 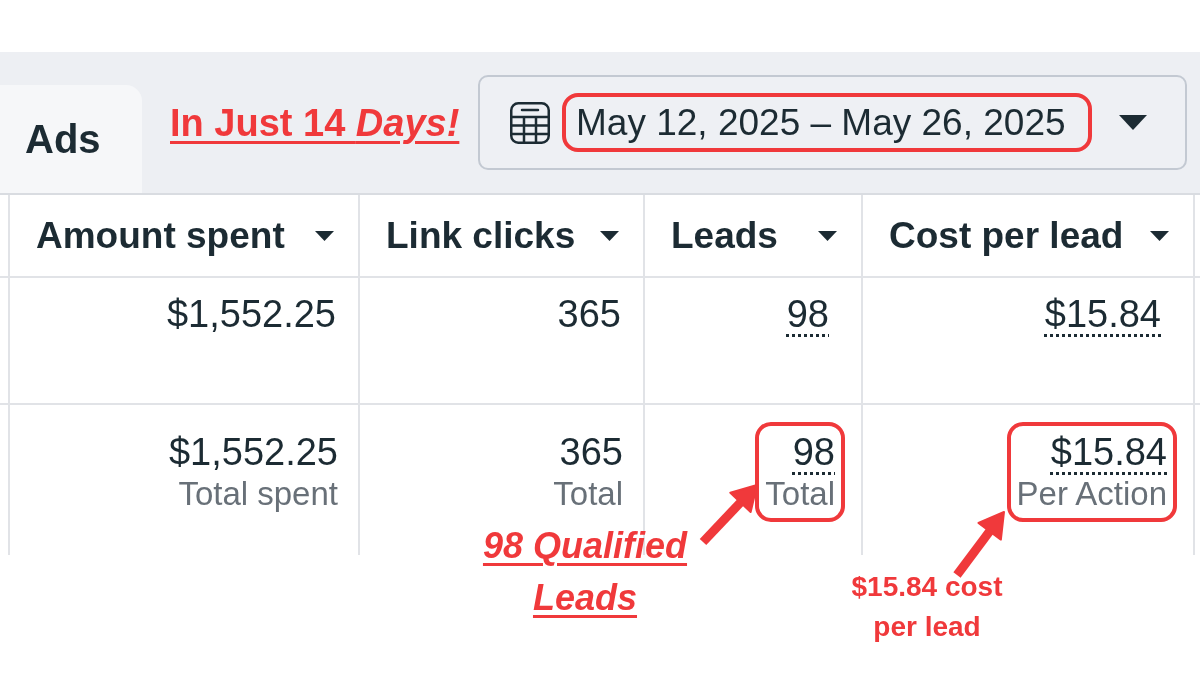 I want to click on total-caption: Per Action, so click(x=1091, y=494).